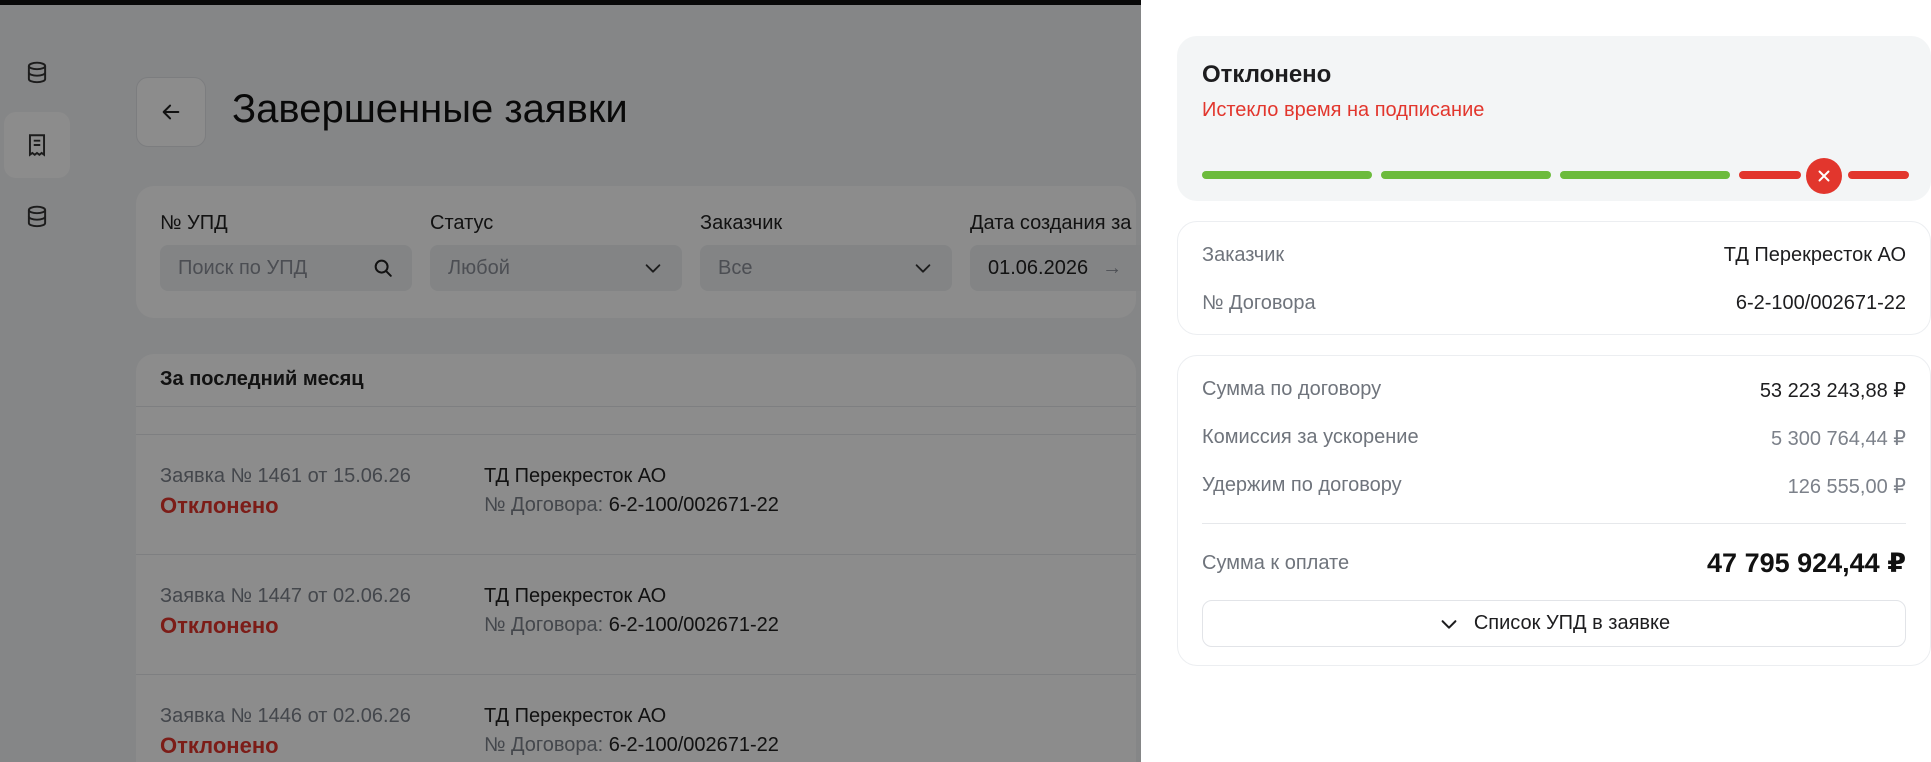  Describe the element at coordinates (1310, 437) in the screenshot. I see `commission-label: Комиссия за ускорение` at that location.